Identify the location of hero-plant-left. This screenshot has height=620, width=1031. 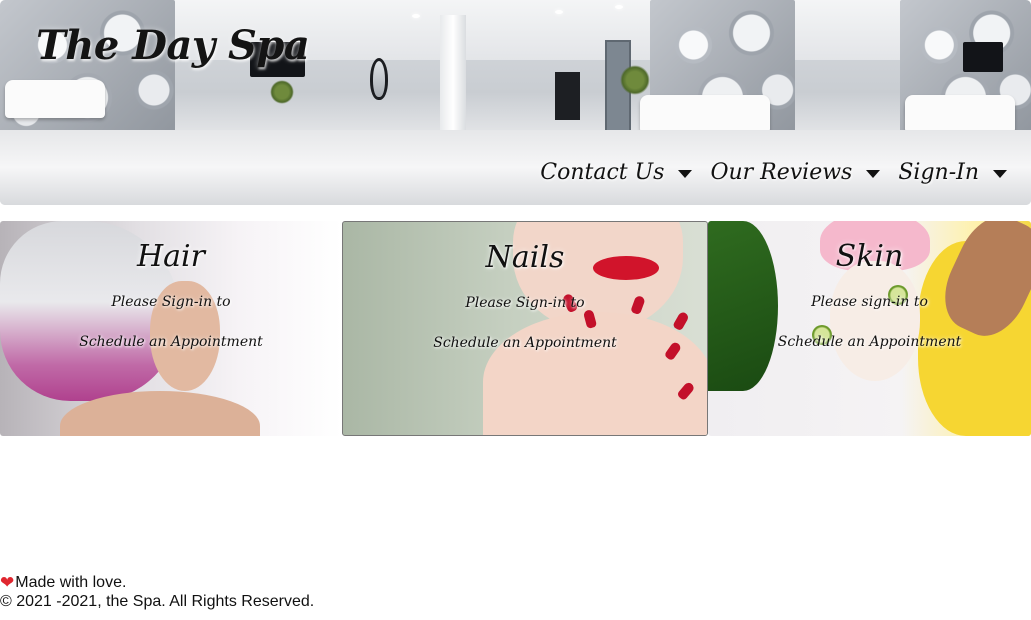
(282, 92).